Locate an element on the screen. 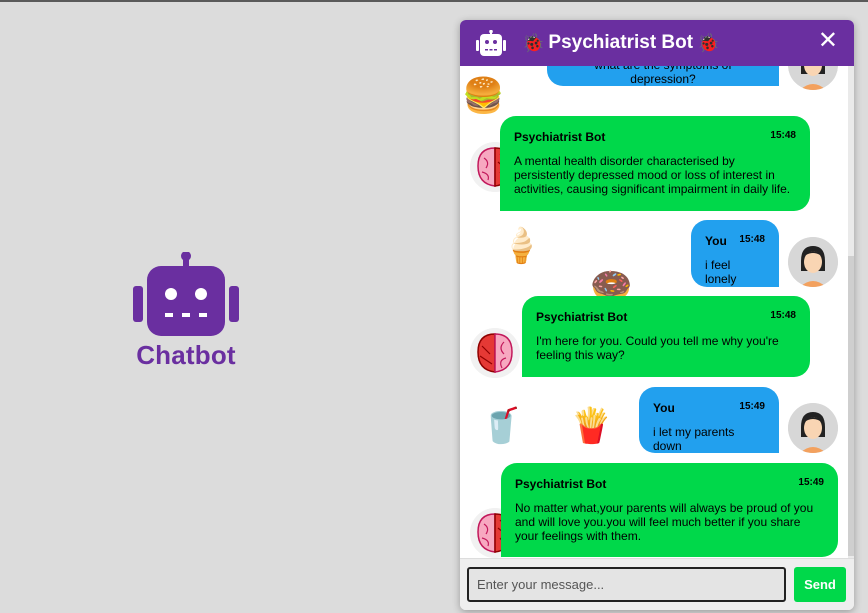 The height and width of the screenshot is (613, 868). message-bubble-user: You 15:48 i feel lonely is located at coordinates (735, 253).